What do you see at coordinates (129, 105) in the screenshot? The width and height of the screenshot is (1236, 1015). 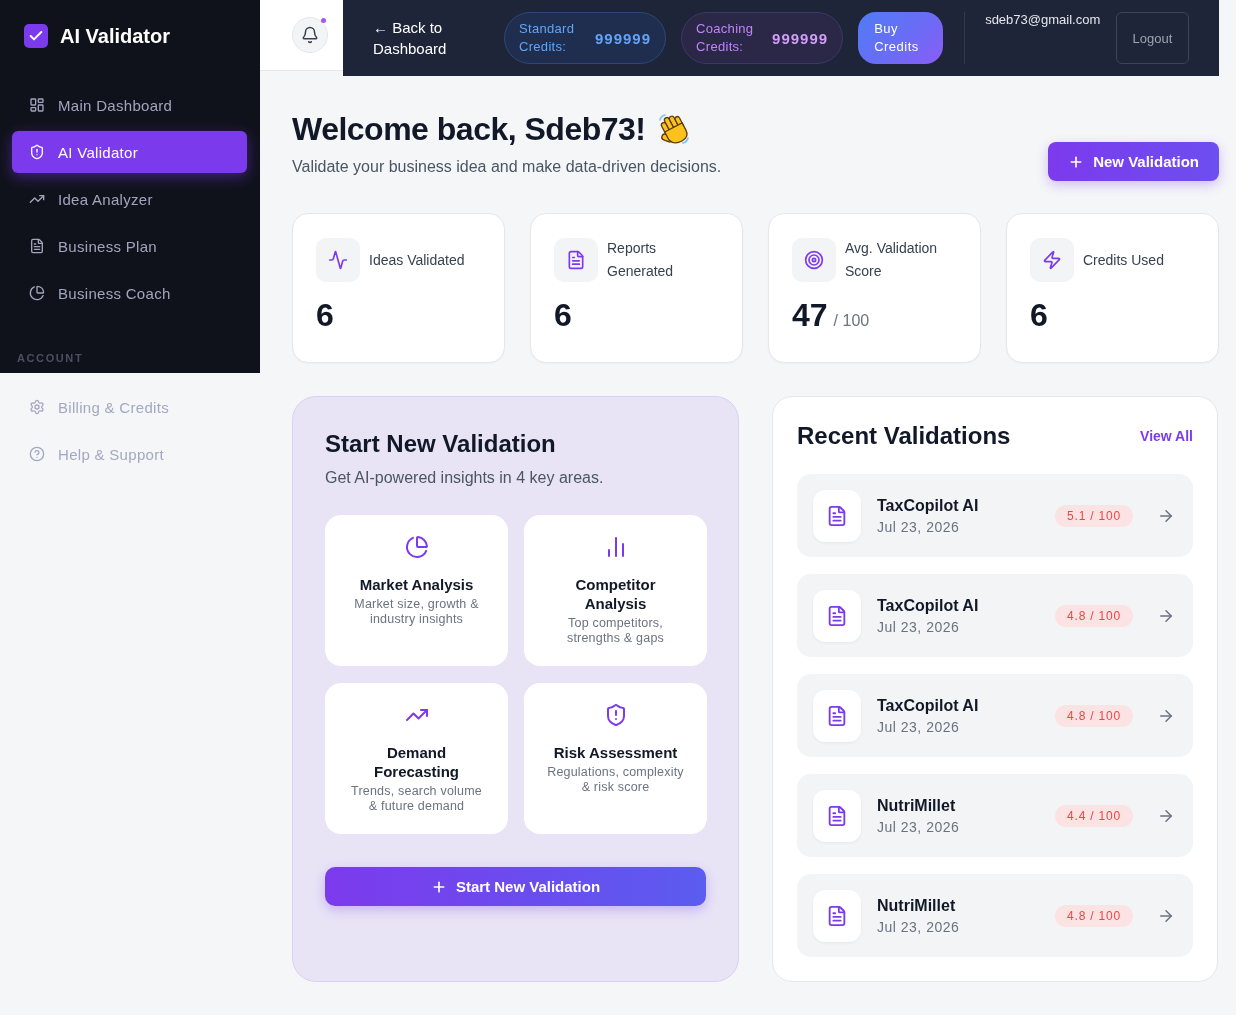 I see `nav-item: Main Dashboard` at bounding box center [129, 105].